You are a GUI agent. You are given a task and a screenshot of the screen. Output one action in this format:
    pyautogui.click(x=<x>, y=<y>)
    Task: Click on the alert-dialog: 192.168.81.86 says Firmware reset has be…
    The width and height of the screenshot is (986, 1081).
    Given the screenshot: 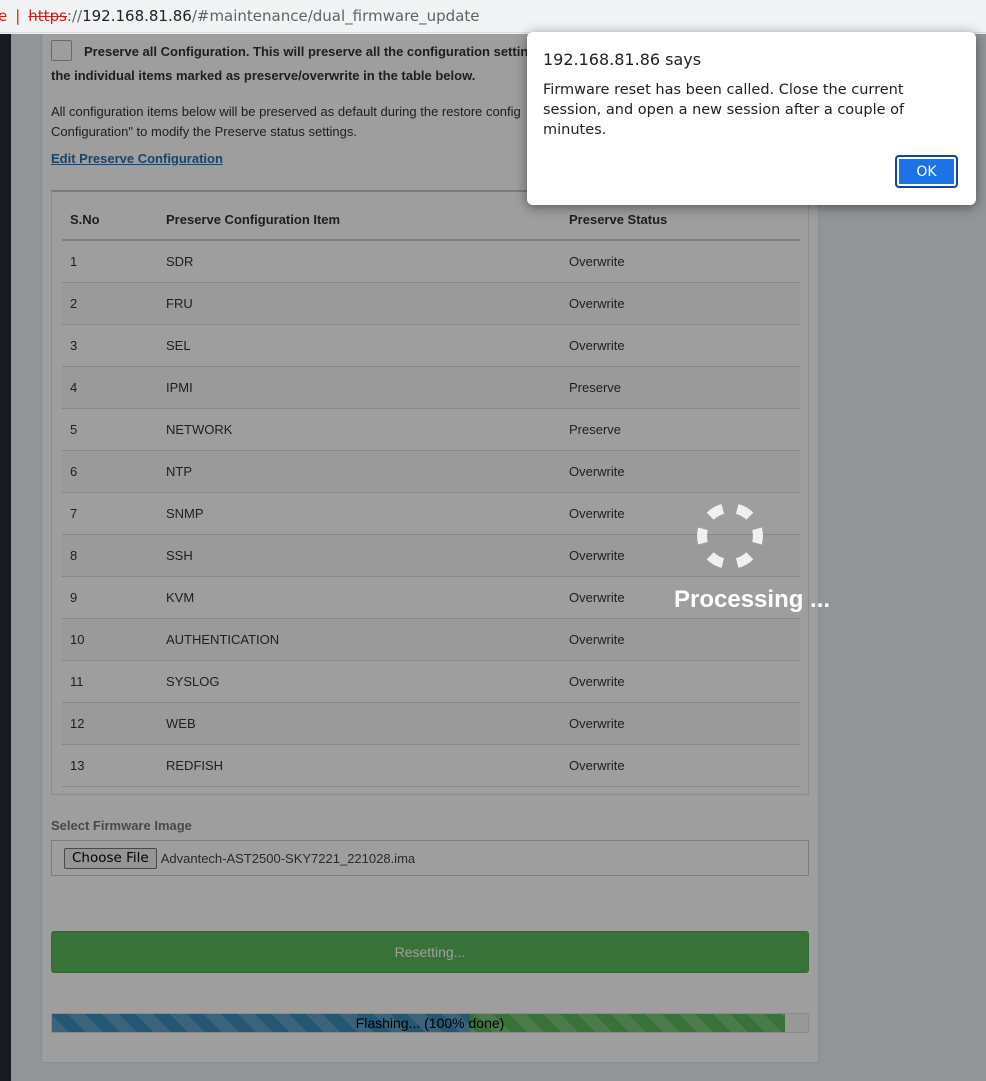 What is the action you would take?
    pyautogui.click(x=751, y=118)
    